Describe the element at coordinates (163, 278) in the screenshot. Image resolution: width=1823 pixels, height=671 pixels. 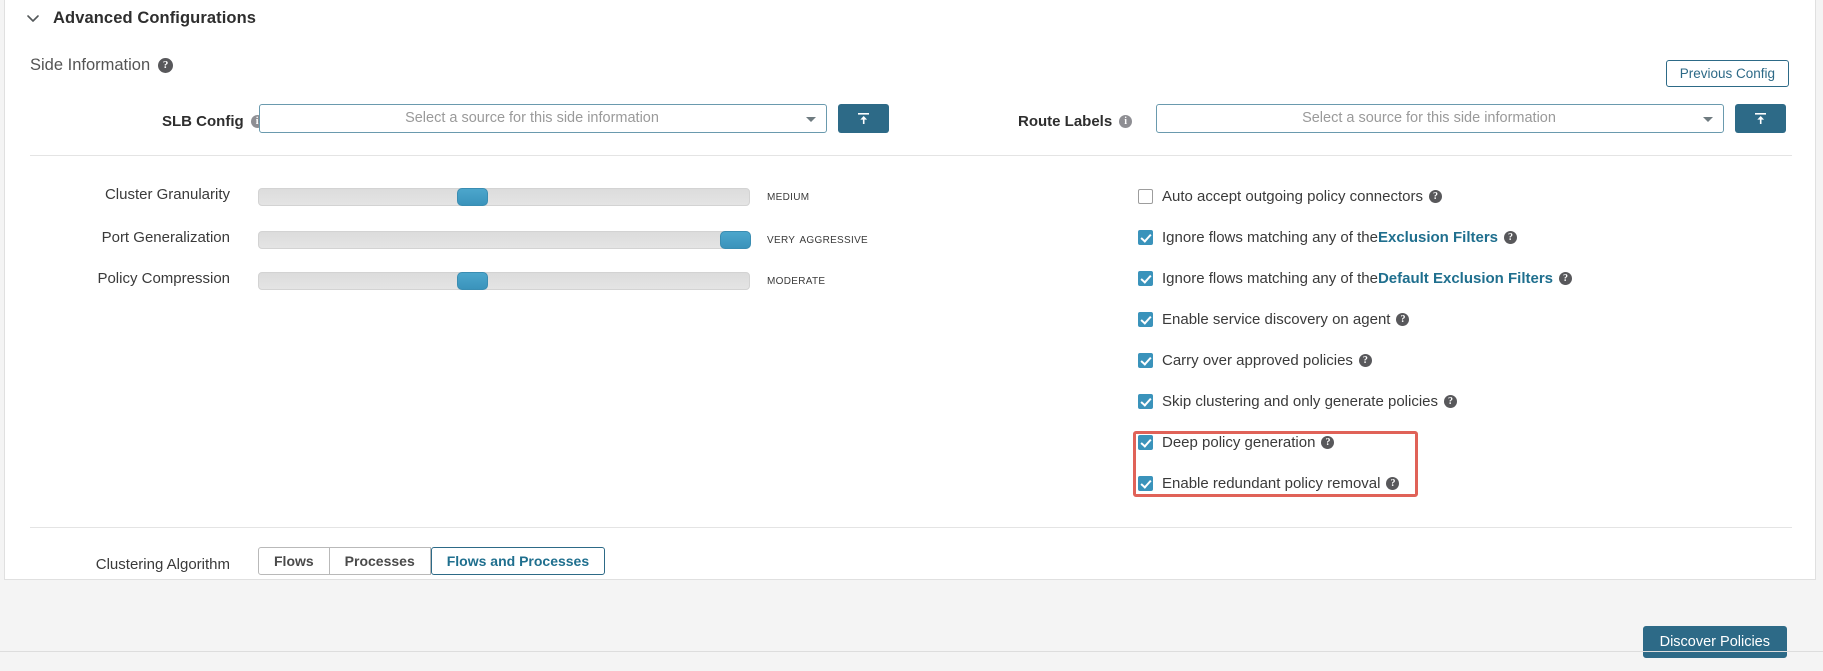
I see `slider-label: Policy Compression` at that location.